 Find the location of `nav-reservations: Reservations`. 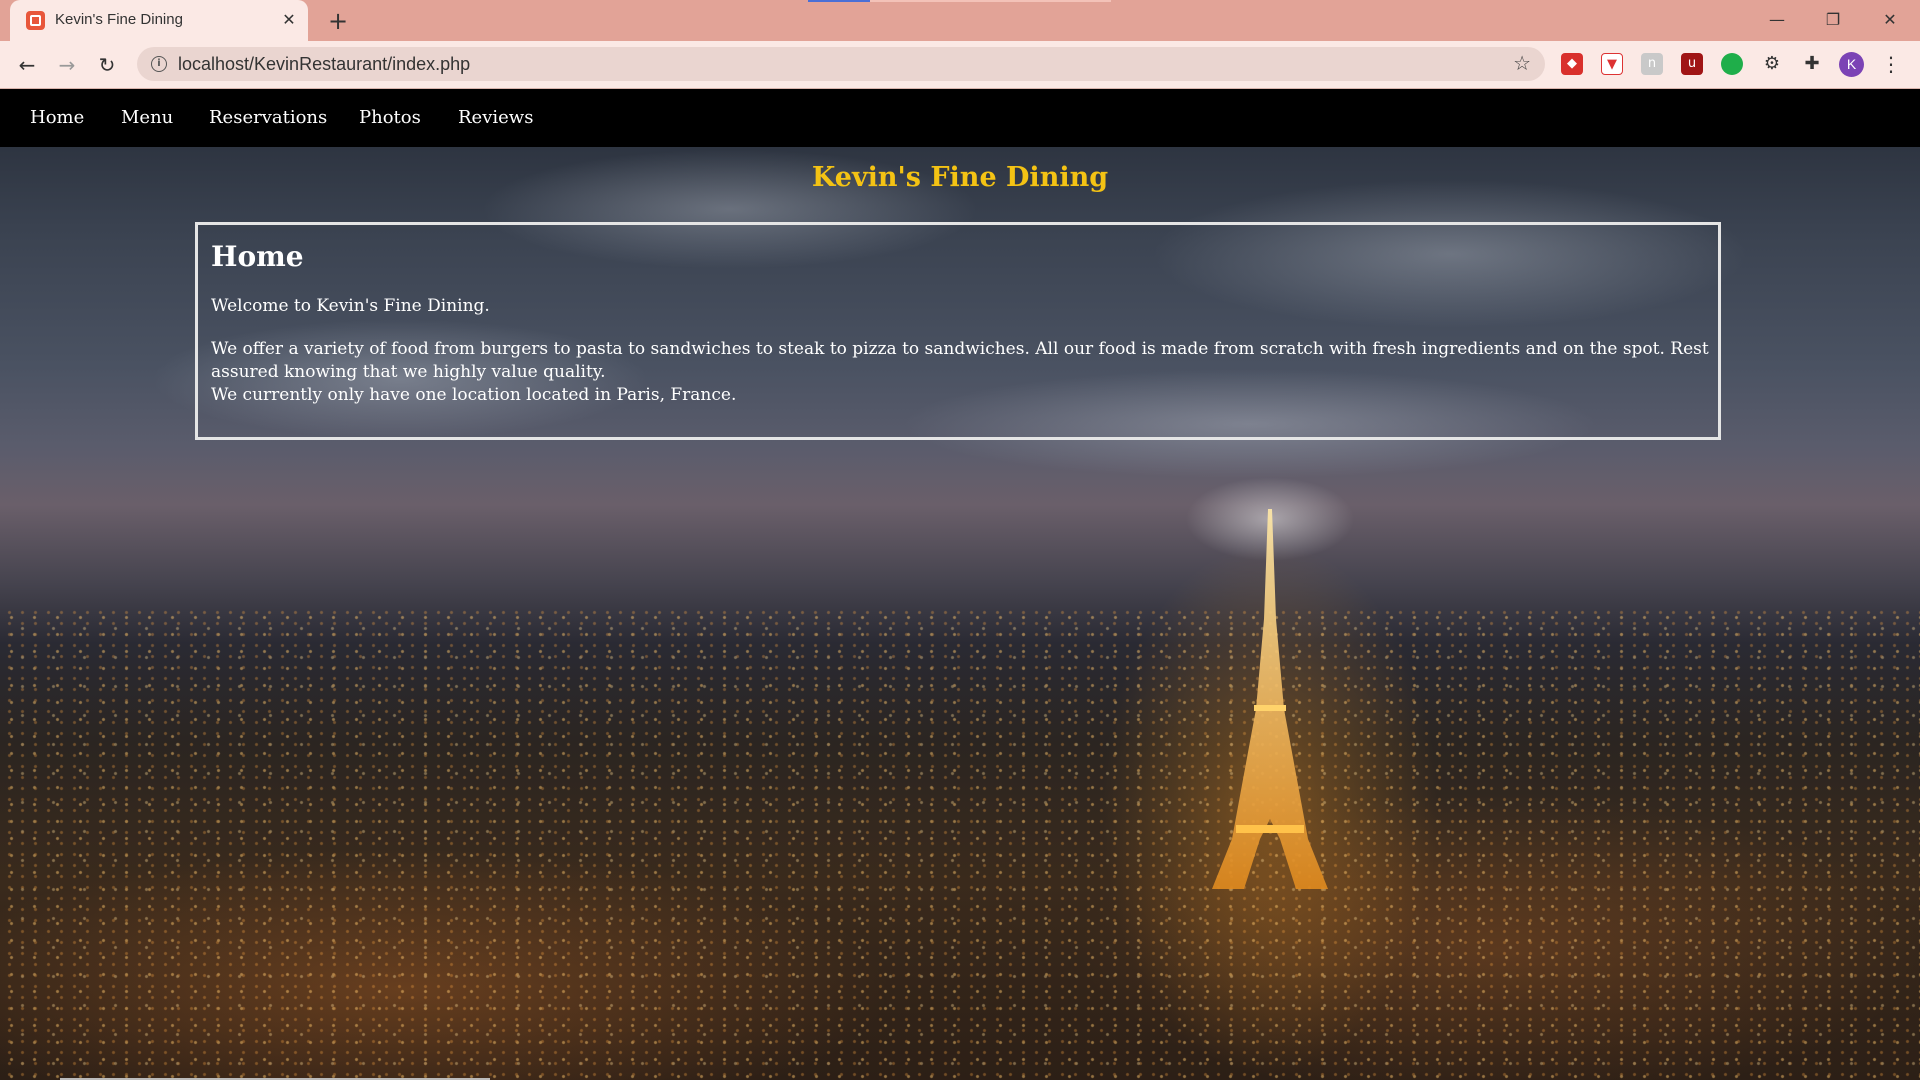

nav-reservations: Reservations is located at coordinates (268, 117).